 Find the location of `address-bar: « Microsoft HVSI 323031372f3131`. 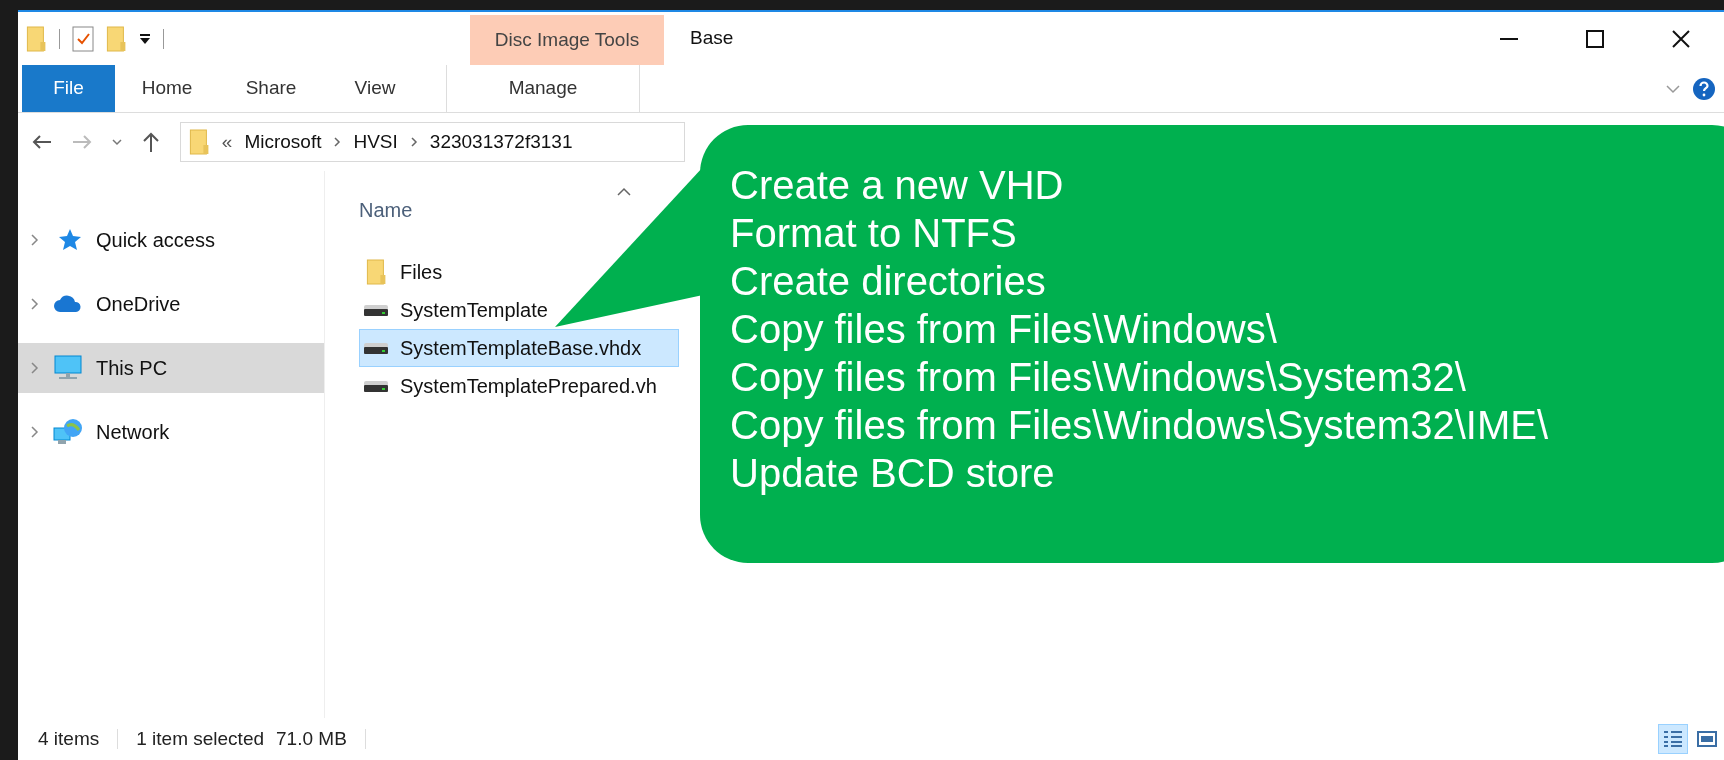

address-bar: « Microsoft HVSI 323031372f3131 is located at coordinates (432, 142).